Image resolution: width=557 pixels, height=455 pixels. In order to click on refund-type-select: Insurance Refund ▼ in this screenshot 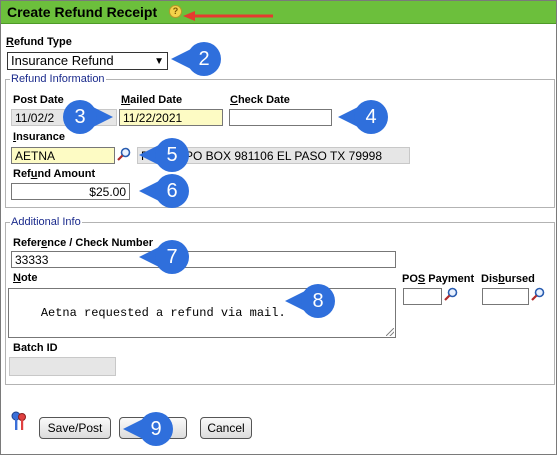, I will do `click(87, 61)`.